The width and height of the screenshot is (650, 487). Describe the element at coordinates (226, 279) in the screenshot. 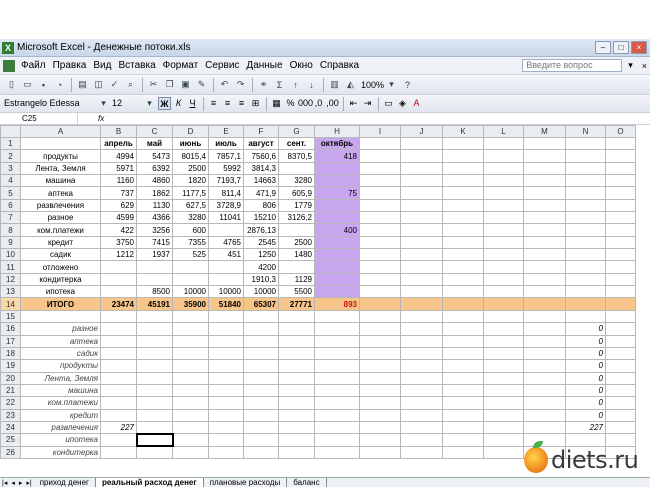

I see `cell-e12` at that location.